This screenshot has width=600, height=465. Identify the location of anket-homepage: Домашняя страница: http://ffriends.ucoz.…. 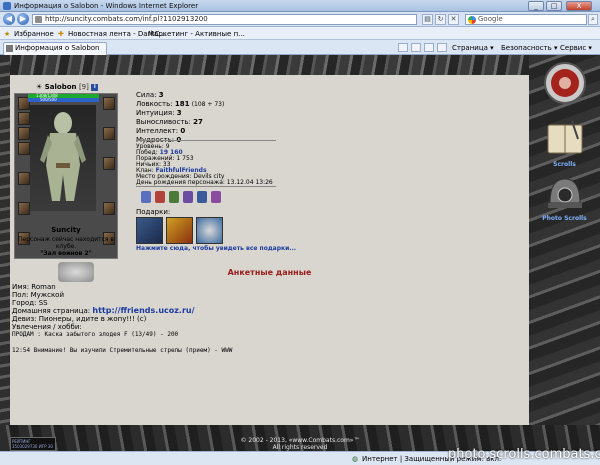
(103, 311).